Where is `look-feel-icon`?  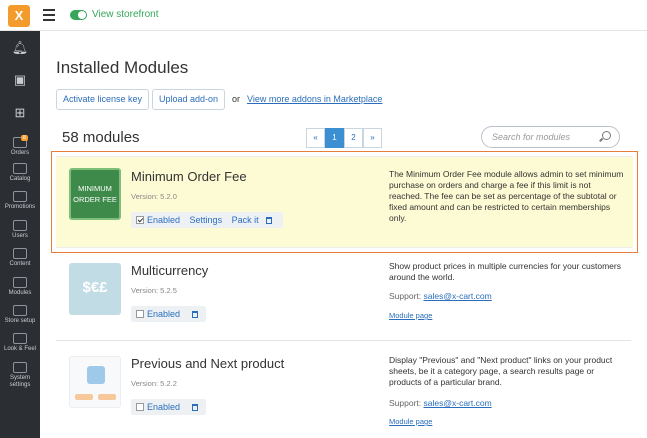 look-feel-icon is located at coordinates (20, 338).